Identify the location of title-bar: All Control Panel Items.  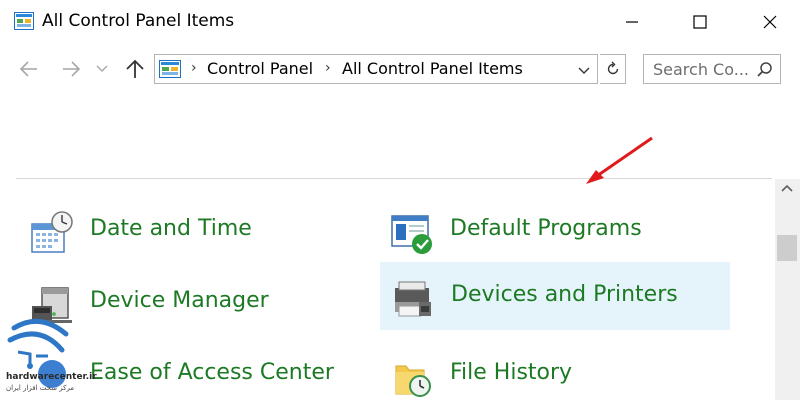
(400, 22).